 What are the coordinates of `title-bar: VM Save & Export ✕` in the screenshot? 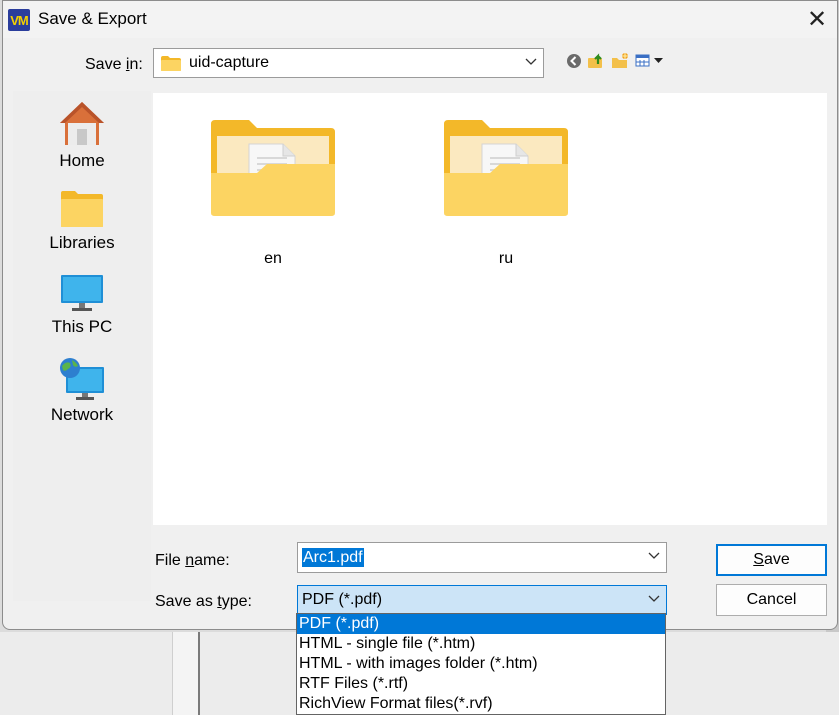 It's located at (420, 19).